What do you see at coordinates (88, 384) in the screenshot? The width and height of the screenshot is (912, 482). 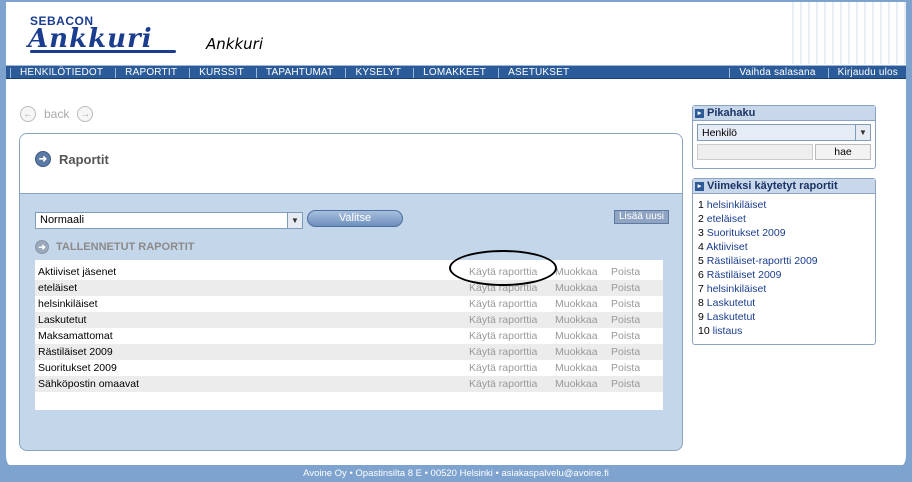 I see `report-name: Sähköpostin omaavat` at bounding box center [88, 384].